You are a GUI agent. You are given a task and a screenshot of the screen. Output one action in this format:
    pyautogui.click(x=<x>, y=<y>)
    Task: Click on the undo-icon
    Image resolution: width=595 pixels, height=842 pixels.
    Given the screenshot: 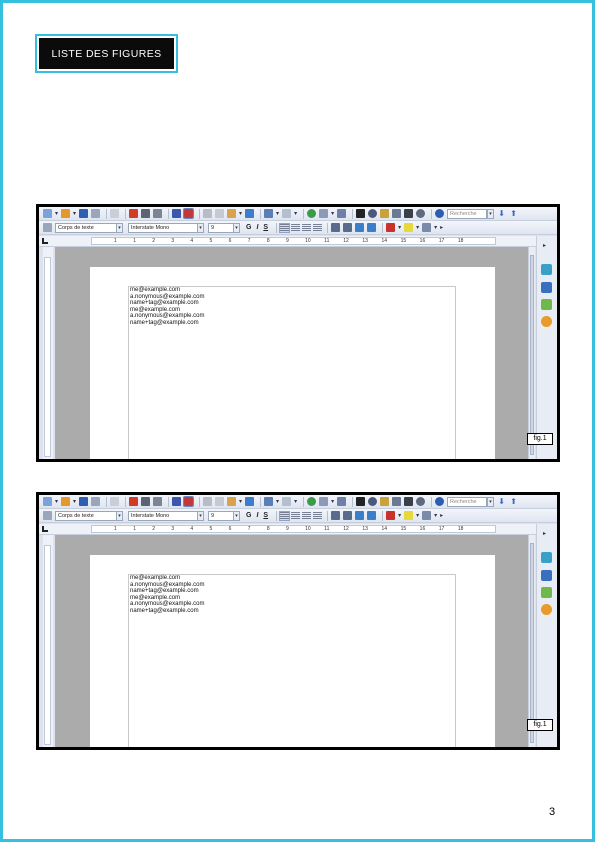 What is the action you would take?
    pyautogui.click(x=269, y=213)
    